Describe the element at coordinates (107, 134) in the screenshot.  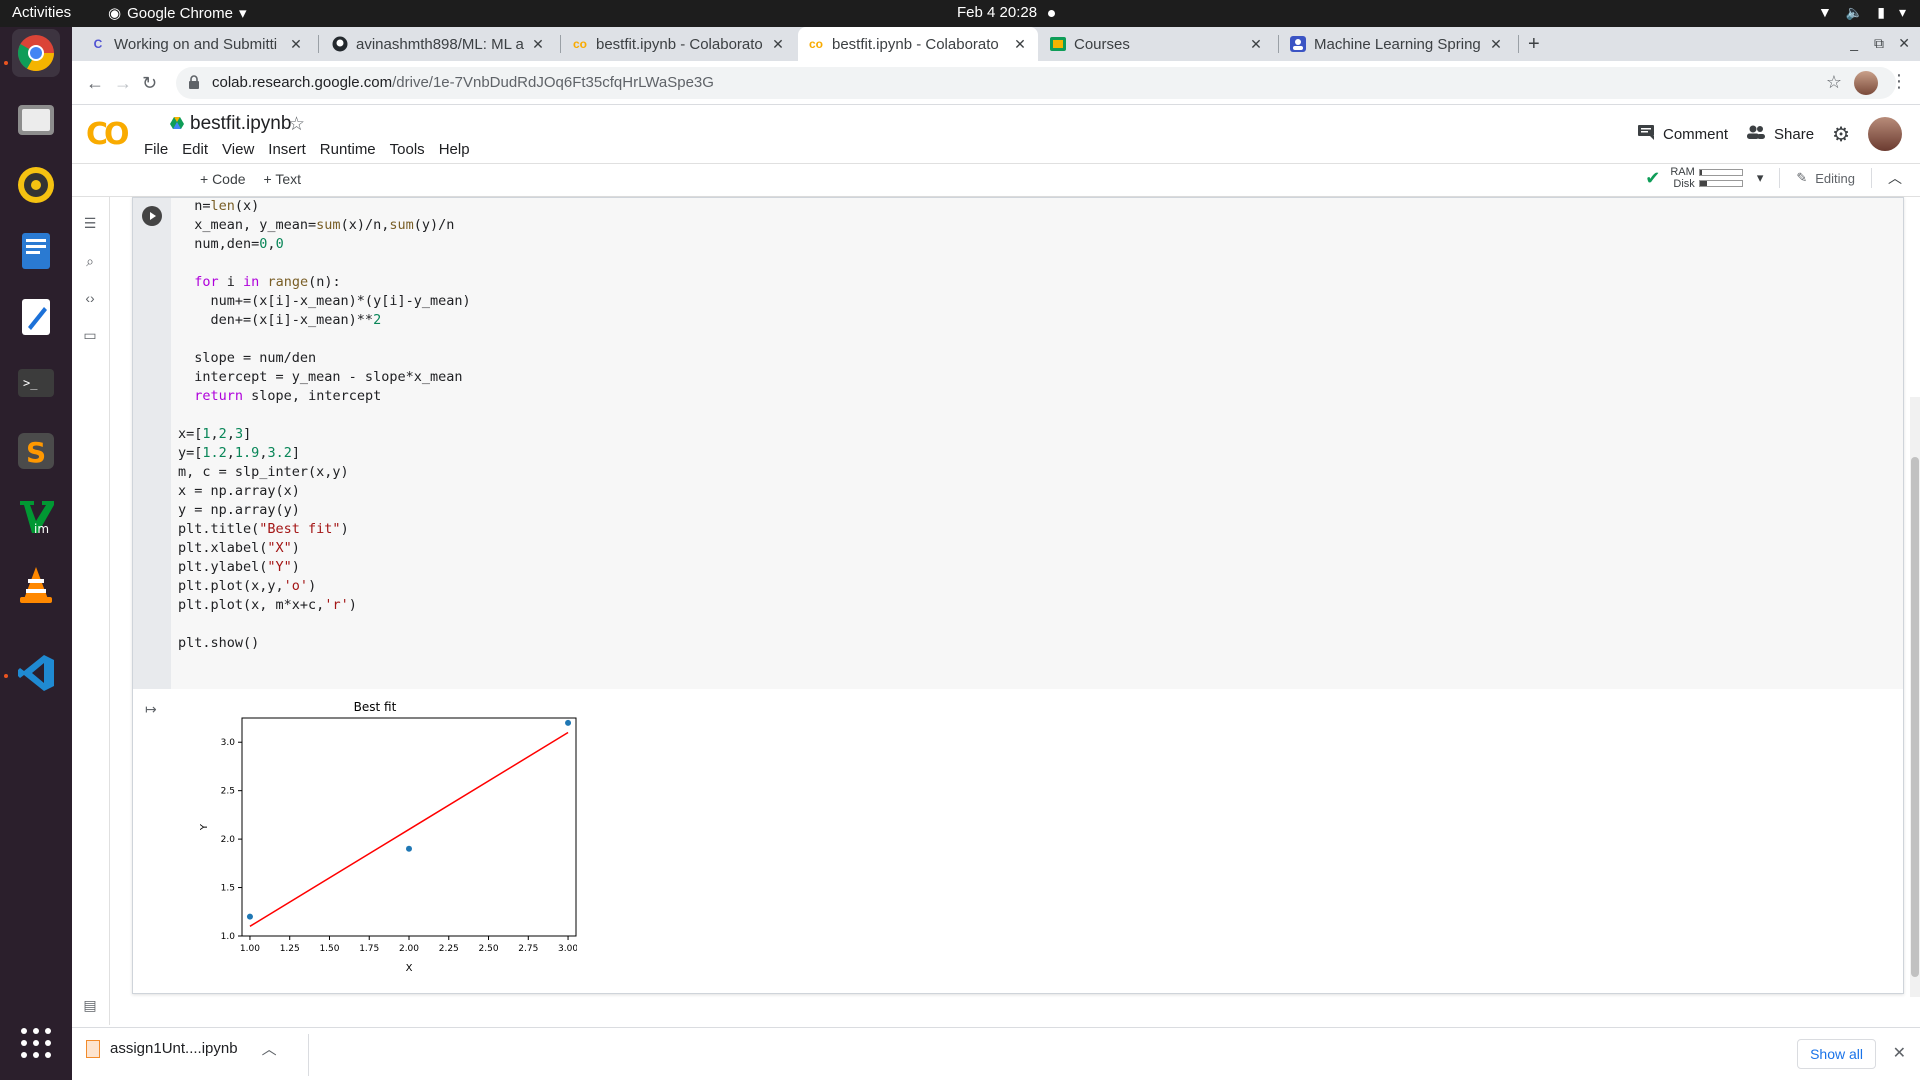
I see `colab-logo: CO` at that location.